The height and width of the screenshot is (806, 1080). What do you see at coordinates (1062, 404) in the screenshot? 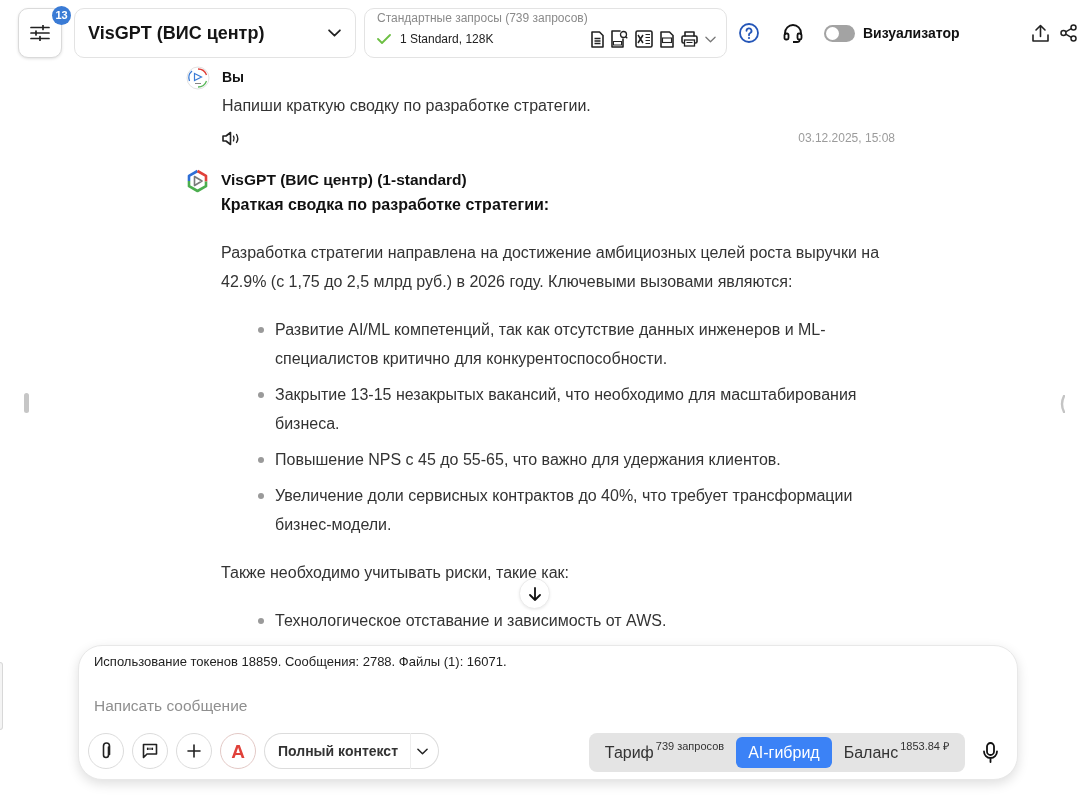
I see `collapse-handle-icon` at bounding box center [1062, 404].